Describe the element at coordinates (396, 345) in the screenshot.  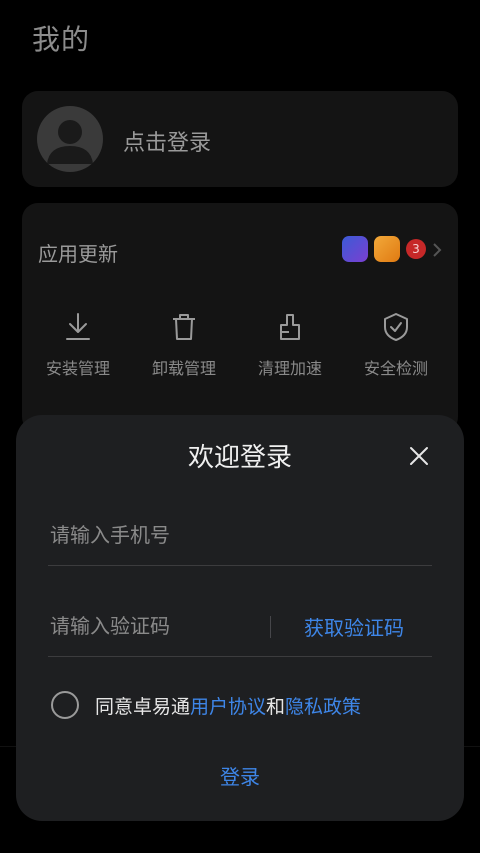
I see `tool-security-check: 安全检测` at that location.